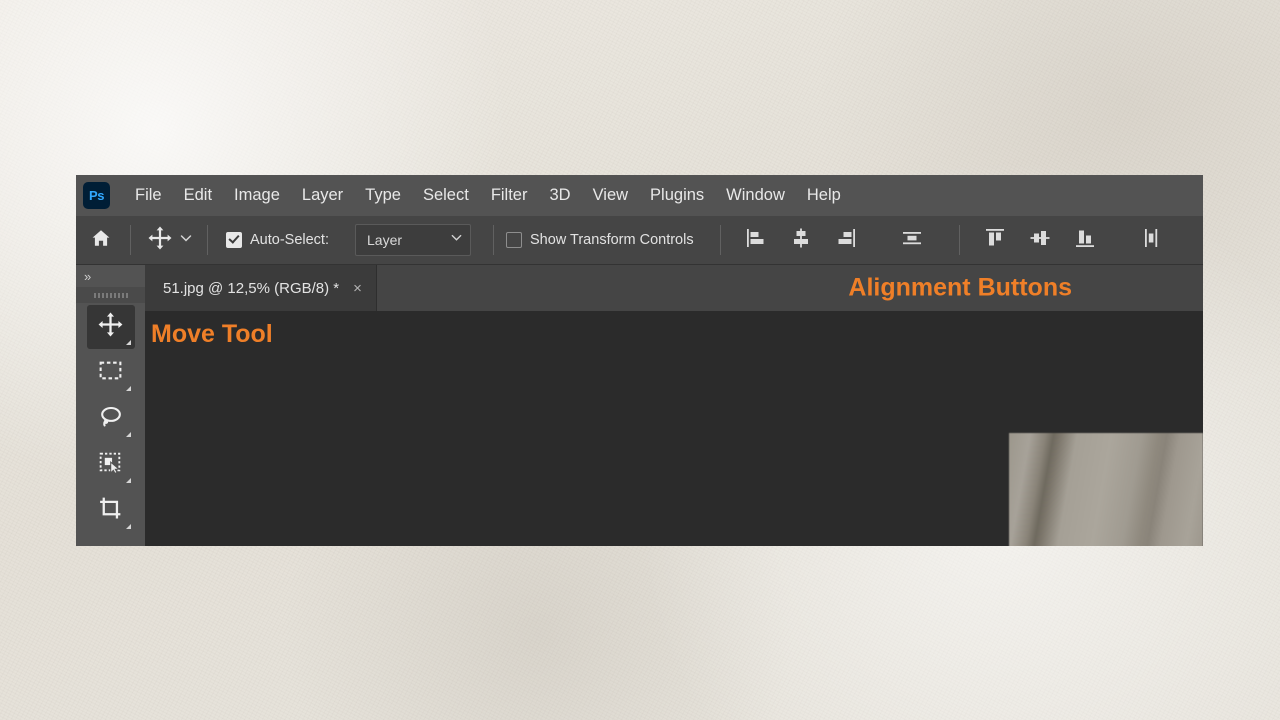  Describe the element at coordinates (446, 195) in the screenshot. I see `menu-item-select: Select` at that location.